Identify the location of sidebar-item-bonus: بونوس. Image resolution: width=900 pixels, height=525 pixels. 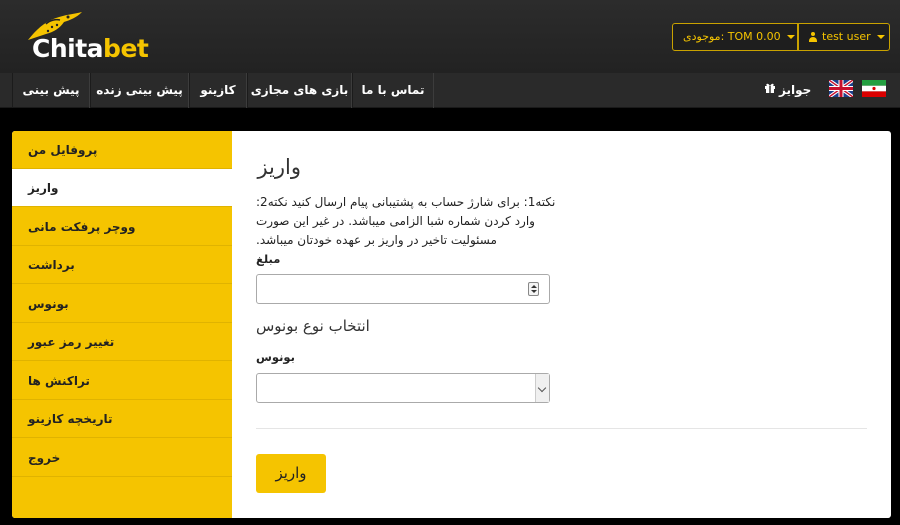
(122, 304).